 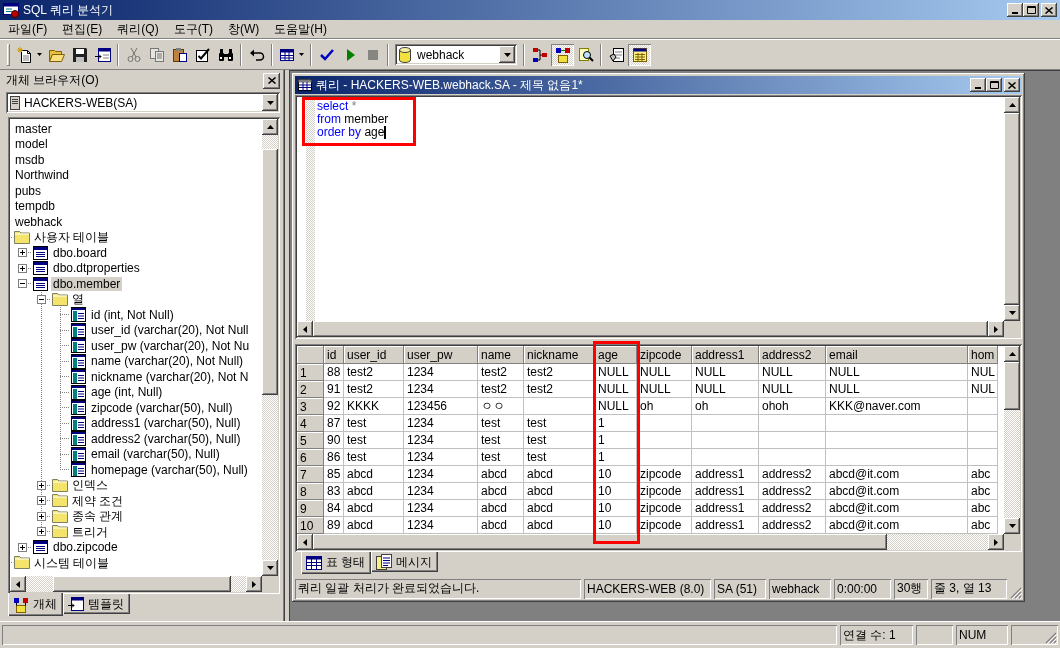 I want to click on tree-item: user_id (varchar(20), Not Null, so click(x=170, y=330).